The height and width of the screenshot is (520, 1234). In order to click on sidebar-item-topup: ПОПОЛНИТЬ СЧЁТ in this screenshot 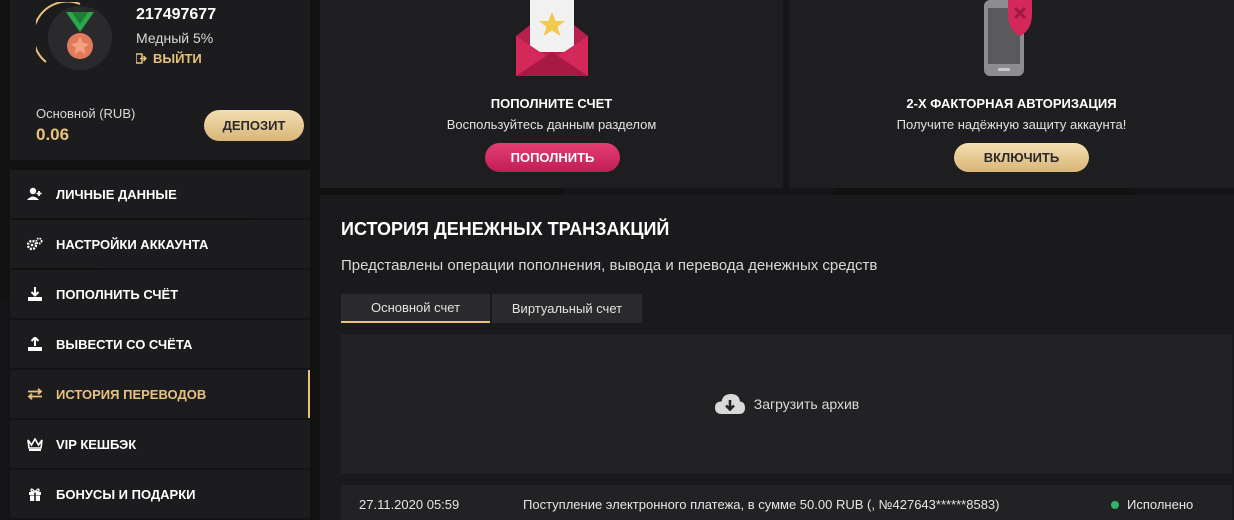, I will do `click(160, 294)`.